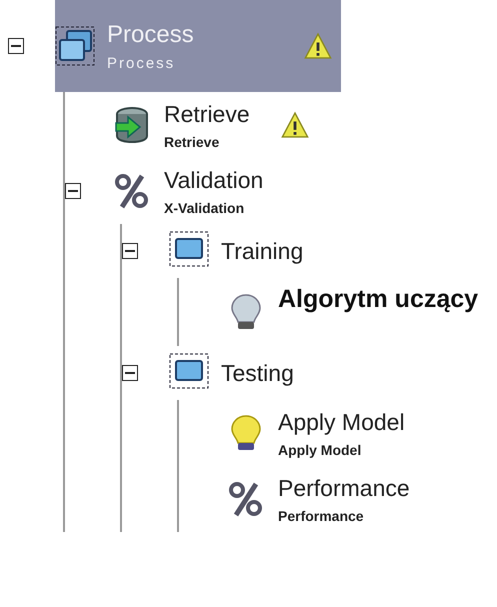  I want to click on node-subtitle: Retrieve, so click(192, 142).